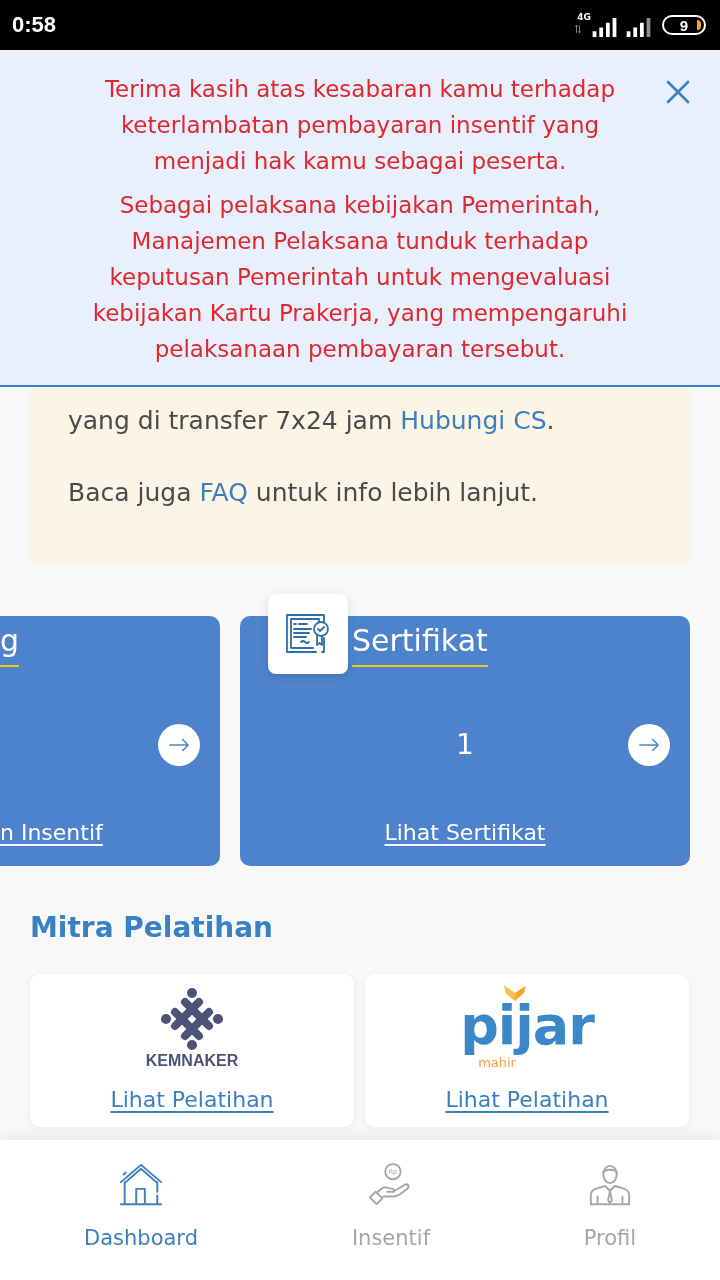 This screenshot has height=1280, width=720. Describe the element at coordinates (684, 25) in the screenshot. I see `battery-level-text: 9` at that location.